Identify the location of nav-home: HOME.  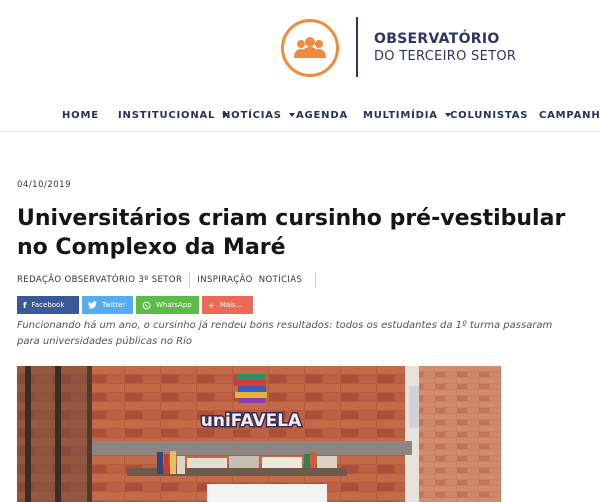
(80, 115).